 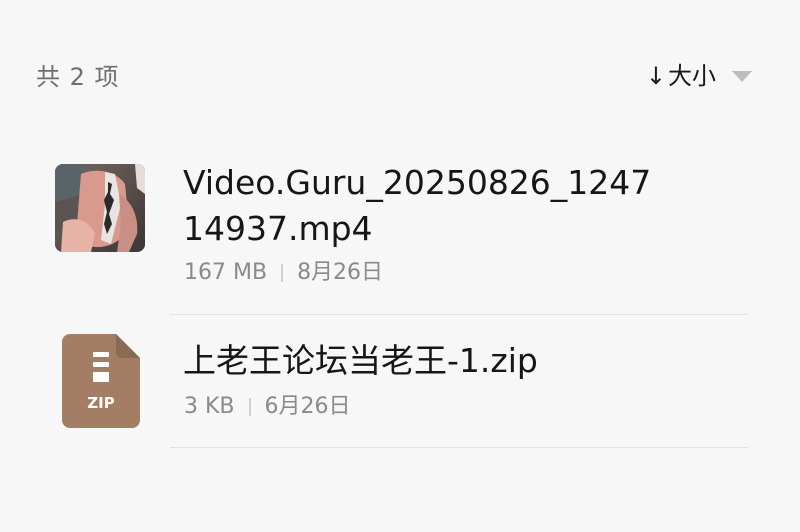 I want to click on file-meta: 3 KB 6月26日, so click(x=267, y=407).